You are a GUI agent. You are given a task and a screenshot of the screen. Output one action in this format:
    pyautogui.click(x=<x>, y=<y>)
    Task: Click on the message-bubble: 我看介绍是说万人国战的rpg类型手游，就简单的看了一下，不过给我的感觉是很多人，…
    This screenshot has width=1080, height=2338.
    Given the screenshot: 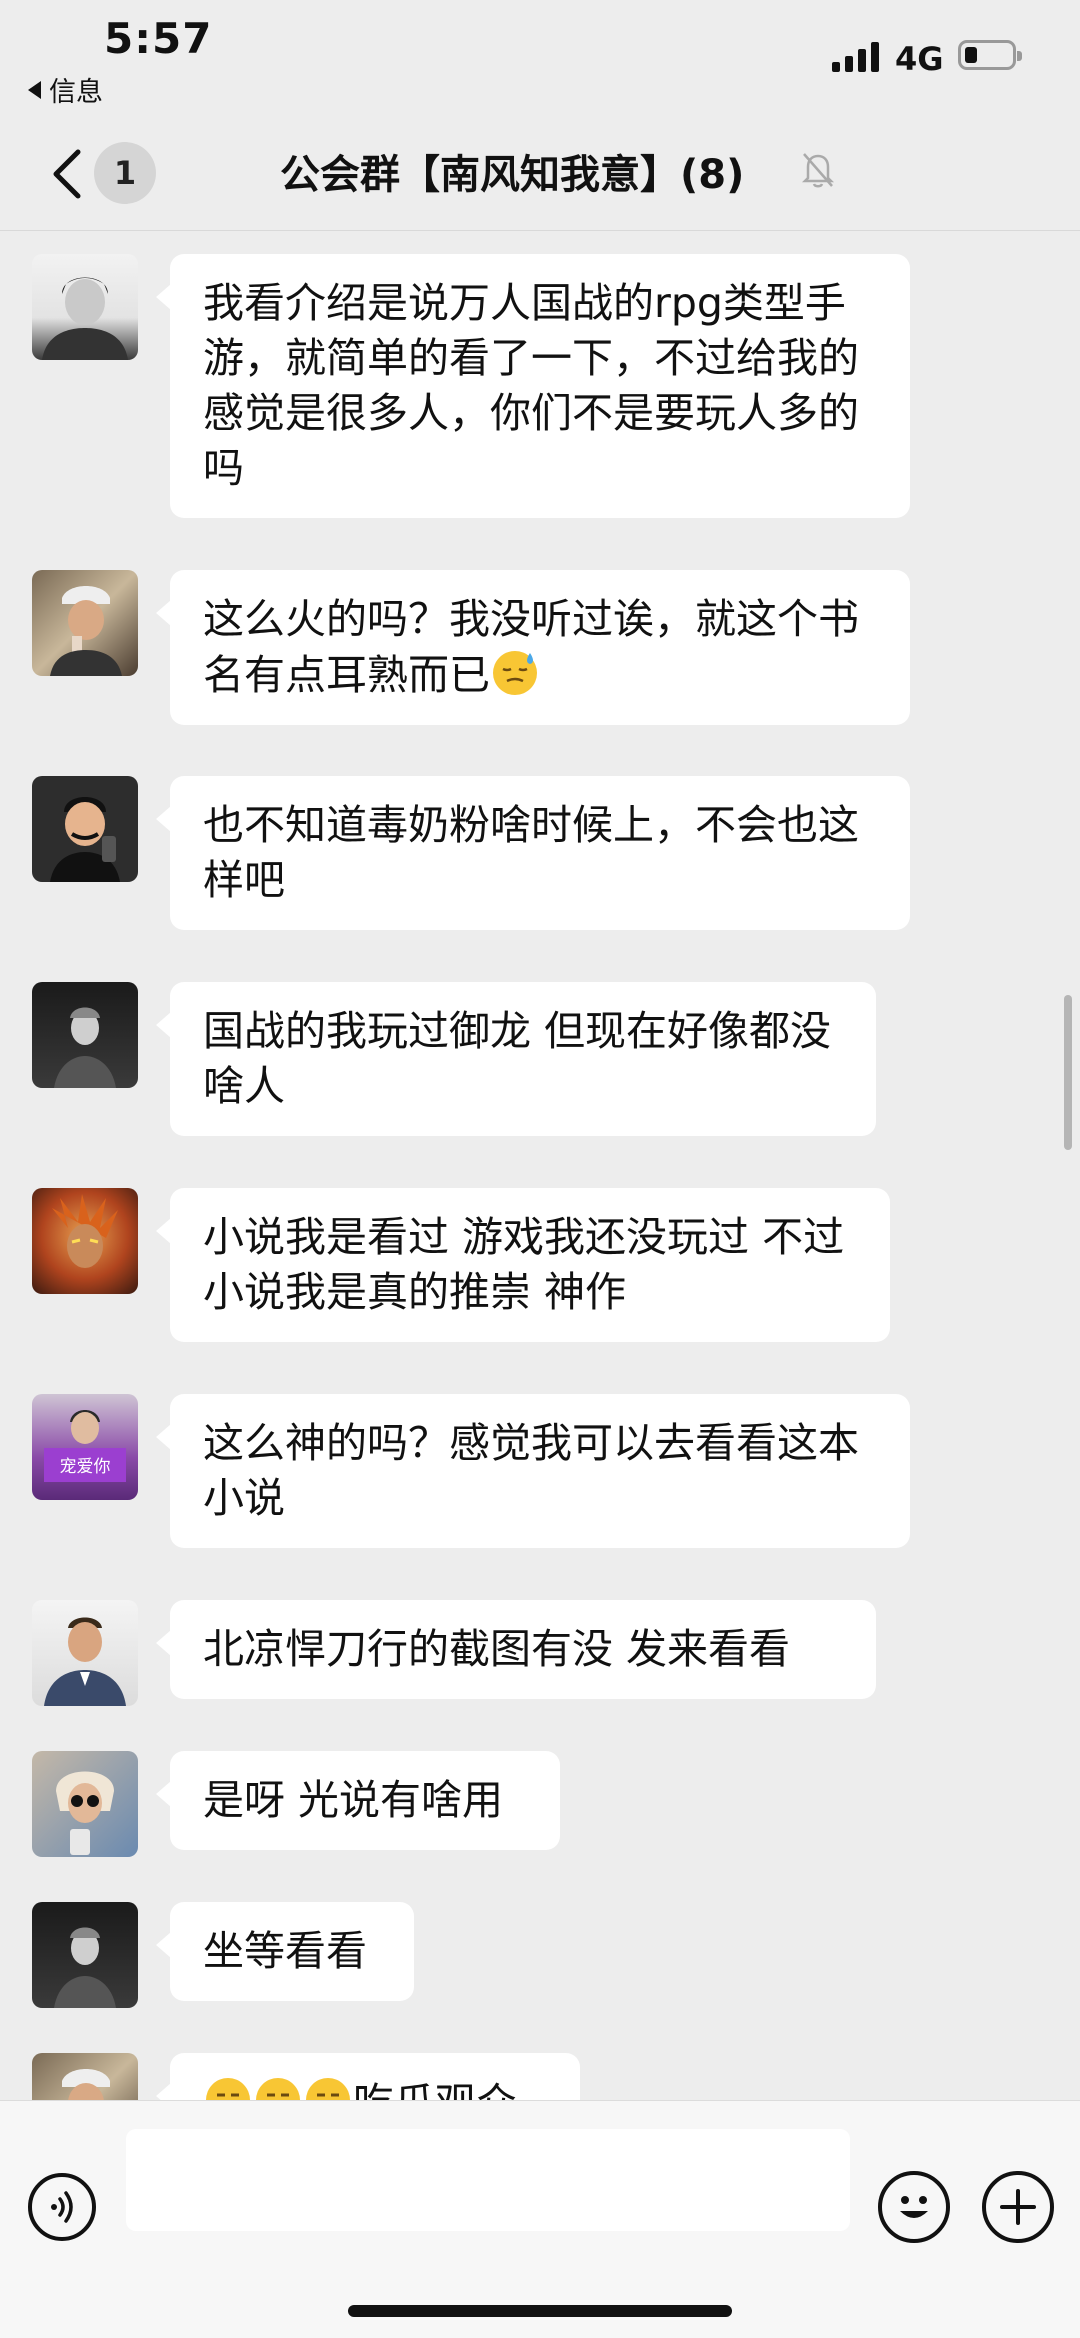 What is the action you would take?
    pyautogui.click(x=533, y=386)
    